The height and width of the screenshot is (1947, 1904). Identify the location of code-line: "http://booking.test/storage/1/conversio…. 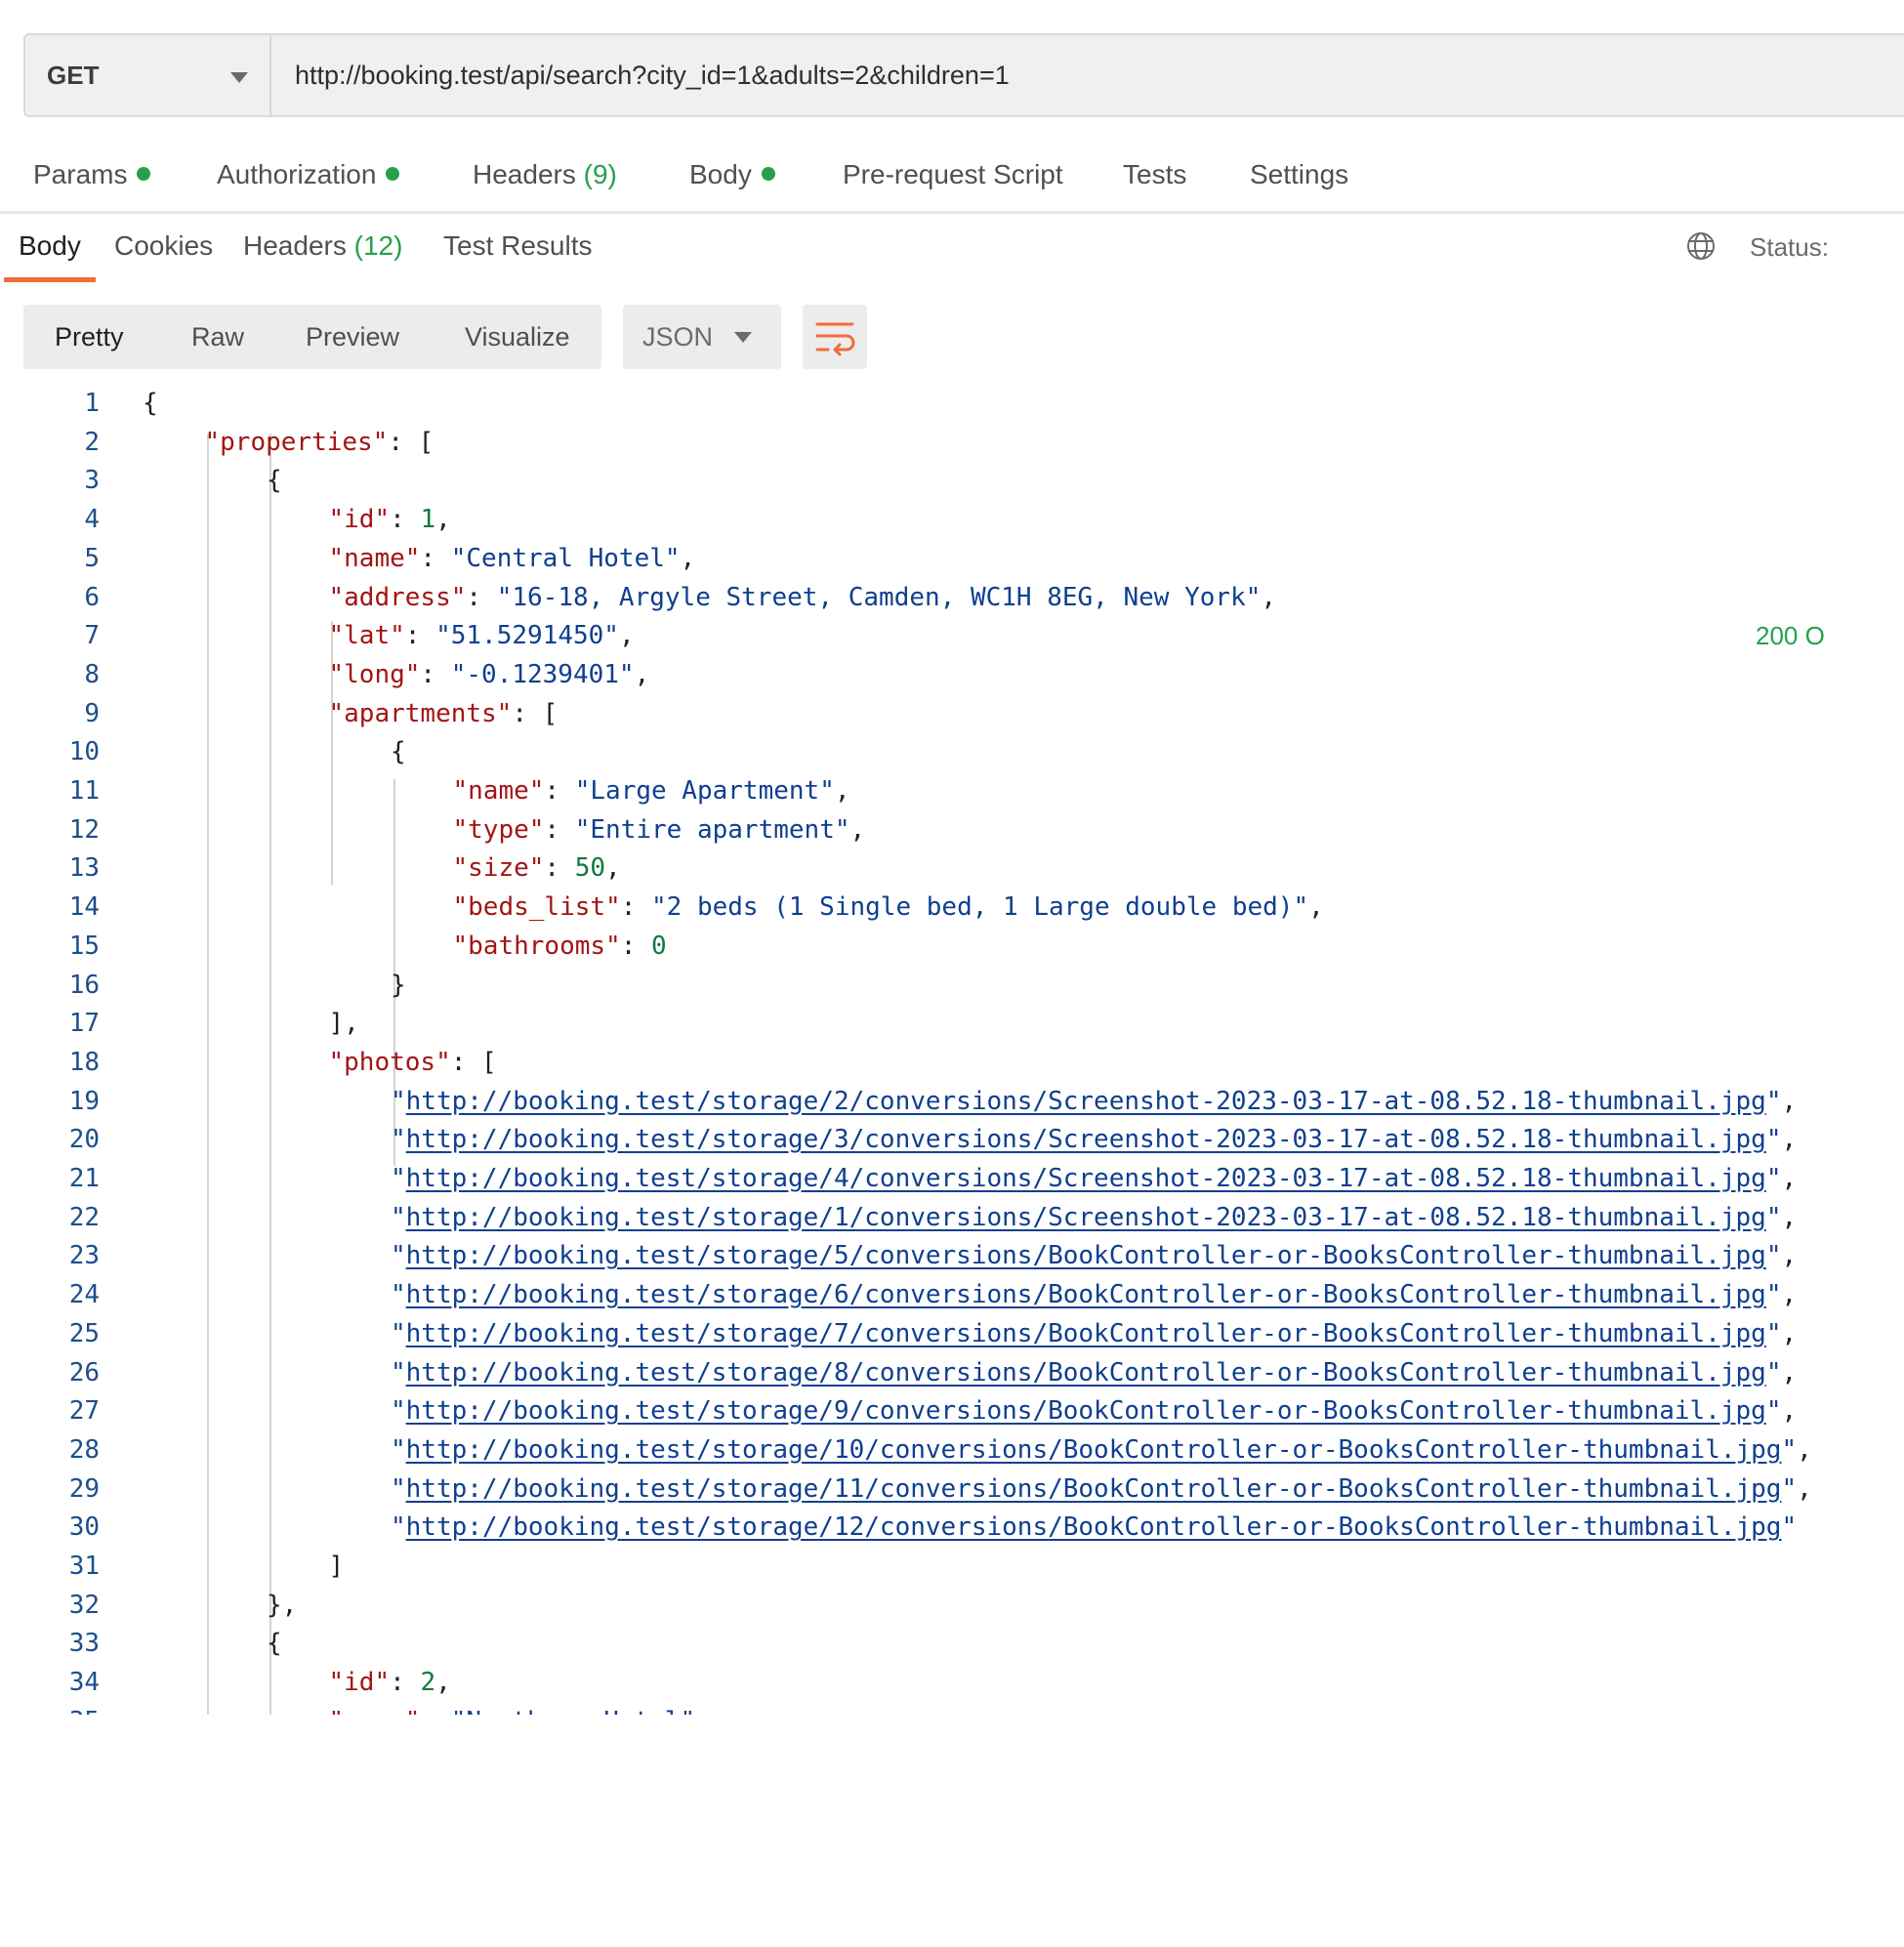
(1094, 1217).